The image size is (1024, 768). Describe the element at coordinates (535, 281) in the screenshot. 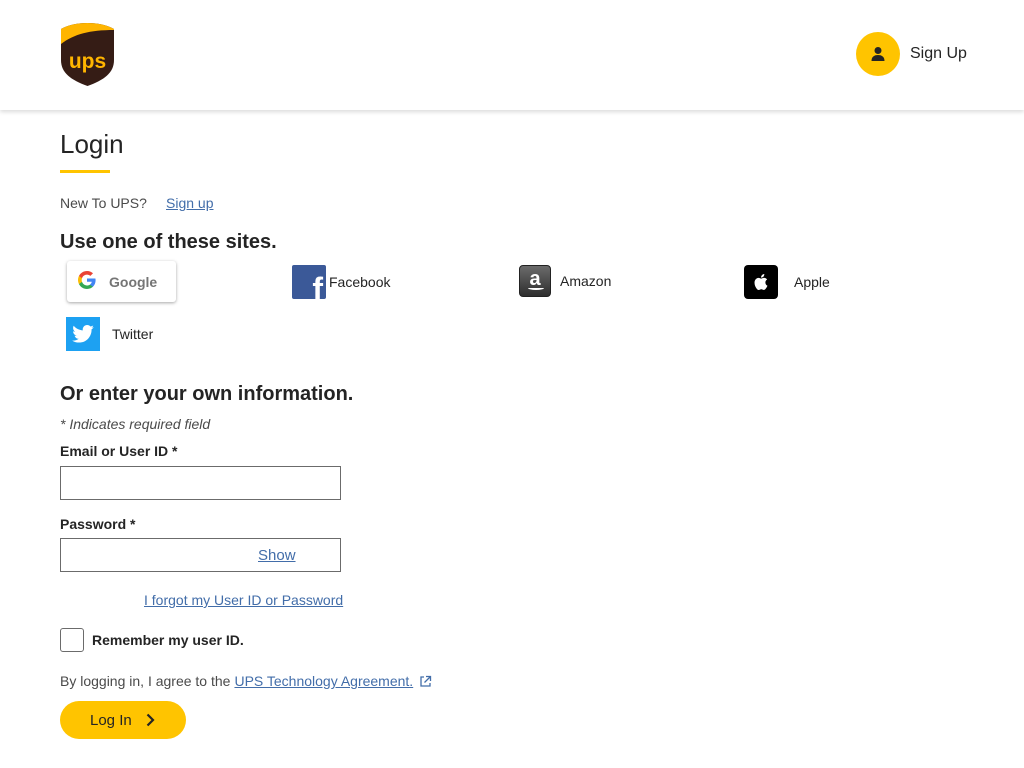

I see `amazon-icon: a` at that location.